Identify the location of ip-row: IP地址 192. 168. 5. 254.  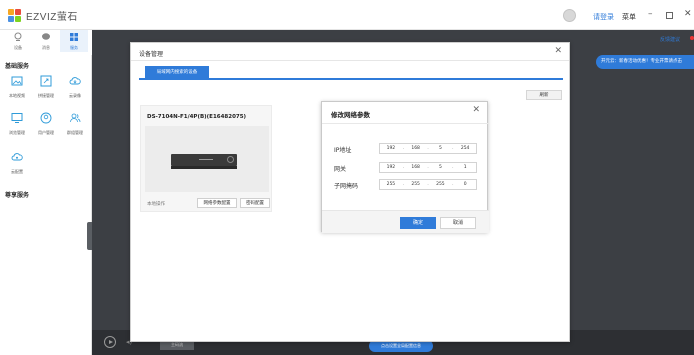
(409, 149).